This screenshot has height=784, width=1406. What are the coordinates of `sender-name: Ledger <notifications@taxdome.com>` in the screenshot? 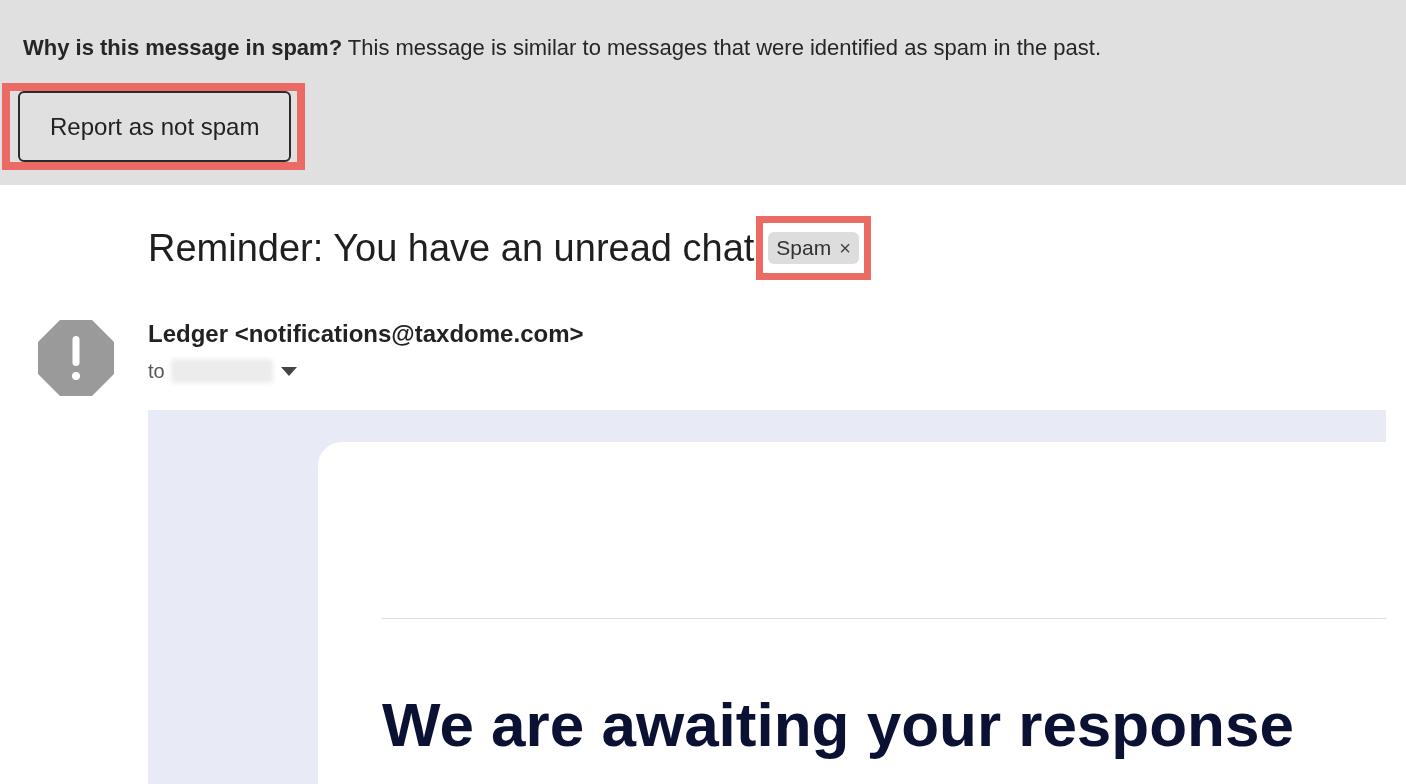 It's located at (366, 334).